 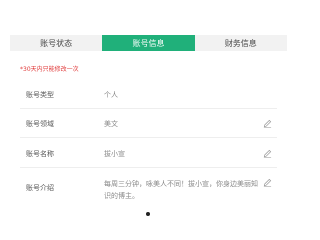 I want to click on field-label: 账号类型, so click(x=40, y=95).